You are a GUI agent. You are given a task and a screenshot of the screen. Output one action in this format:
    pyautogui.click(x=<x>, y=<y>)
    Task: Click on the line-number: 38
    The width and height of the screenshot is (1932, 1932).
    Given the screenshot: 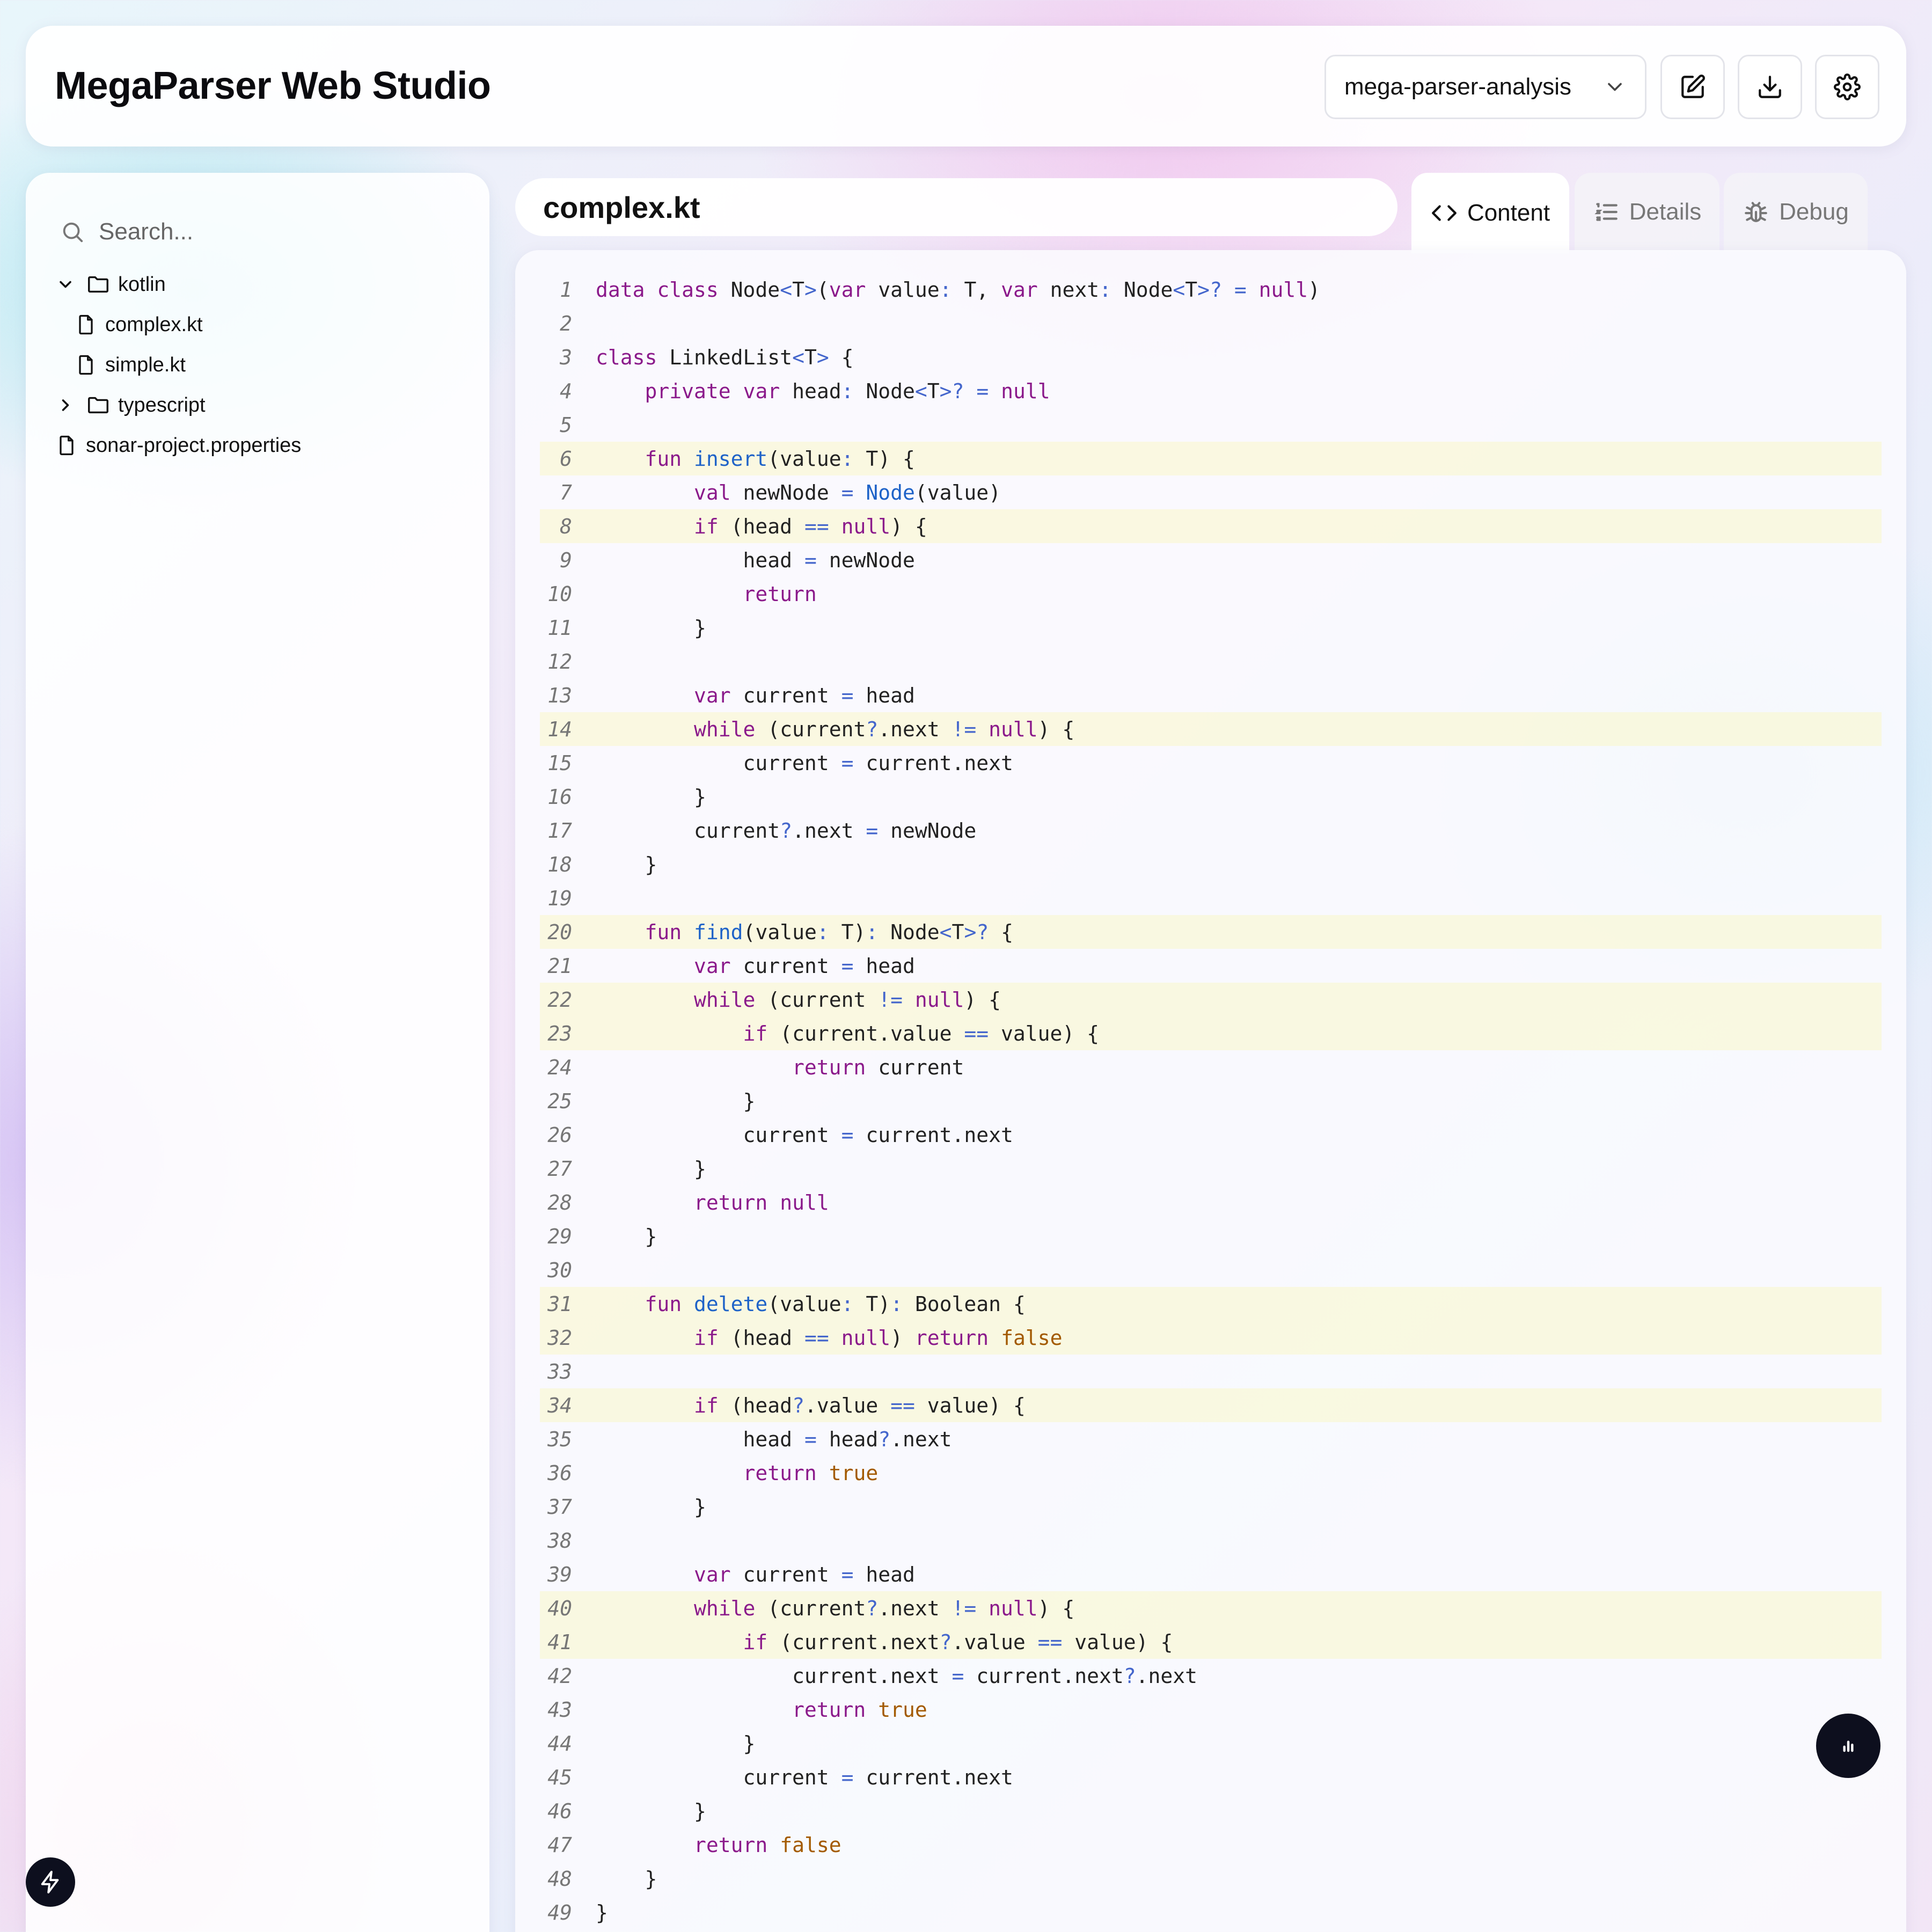 What is the action you would take?
    pyautogui.click(x=559, y=1540)
    